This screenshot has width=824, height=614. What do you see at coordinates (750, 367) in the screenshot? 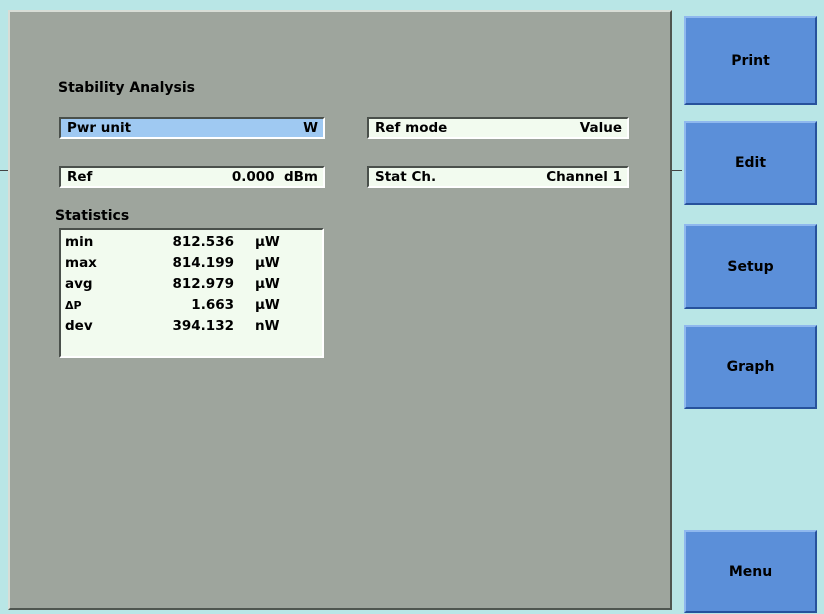
I see `graph-button: Graph` at bounding box center [750, 367].